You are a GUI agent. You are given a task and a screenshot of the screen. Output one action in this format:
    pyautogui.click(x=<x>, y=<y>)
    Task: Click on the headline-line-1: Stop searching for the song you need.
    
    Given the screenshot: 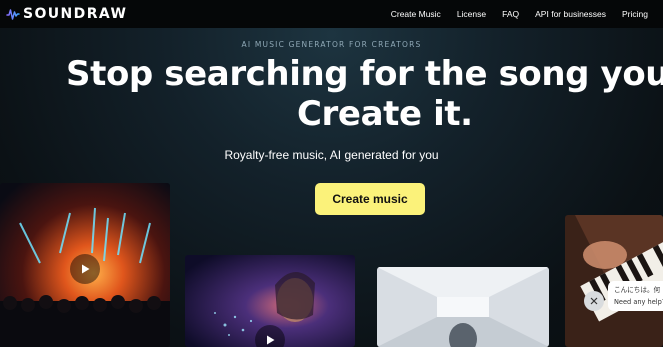 What is the action you would take?
    pyautogui.click(x=364, y=74)
    